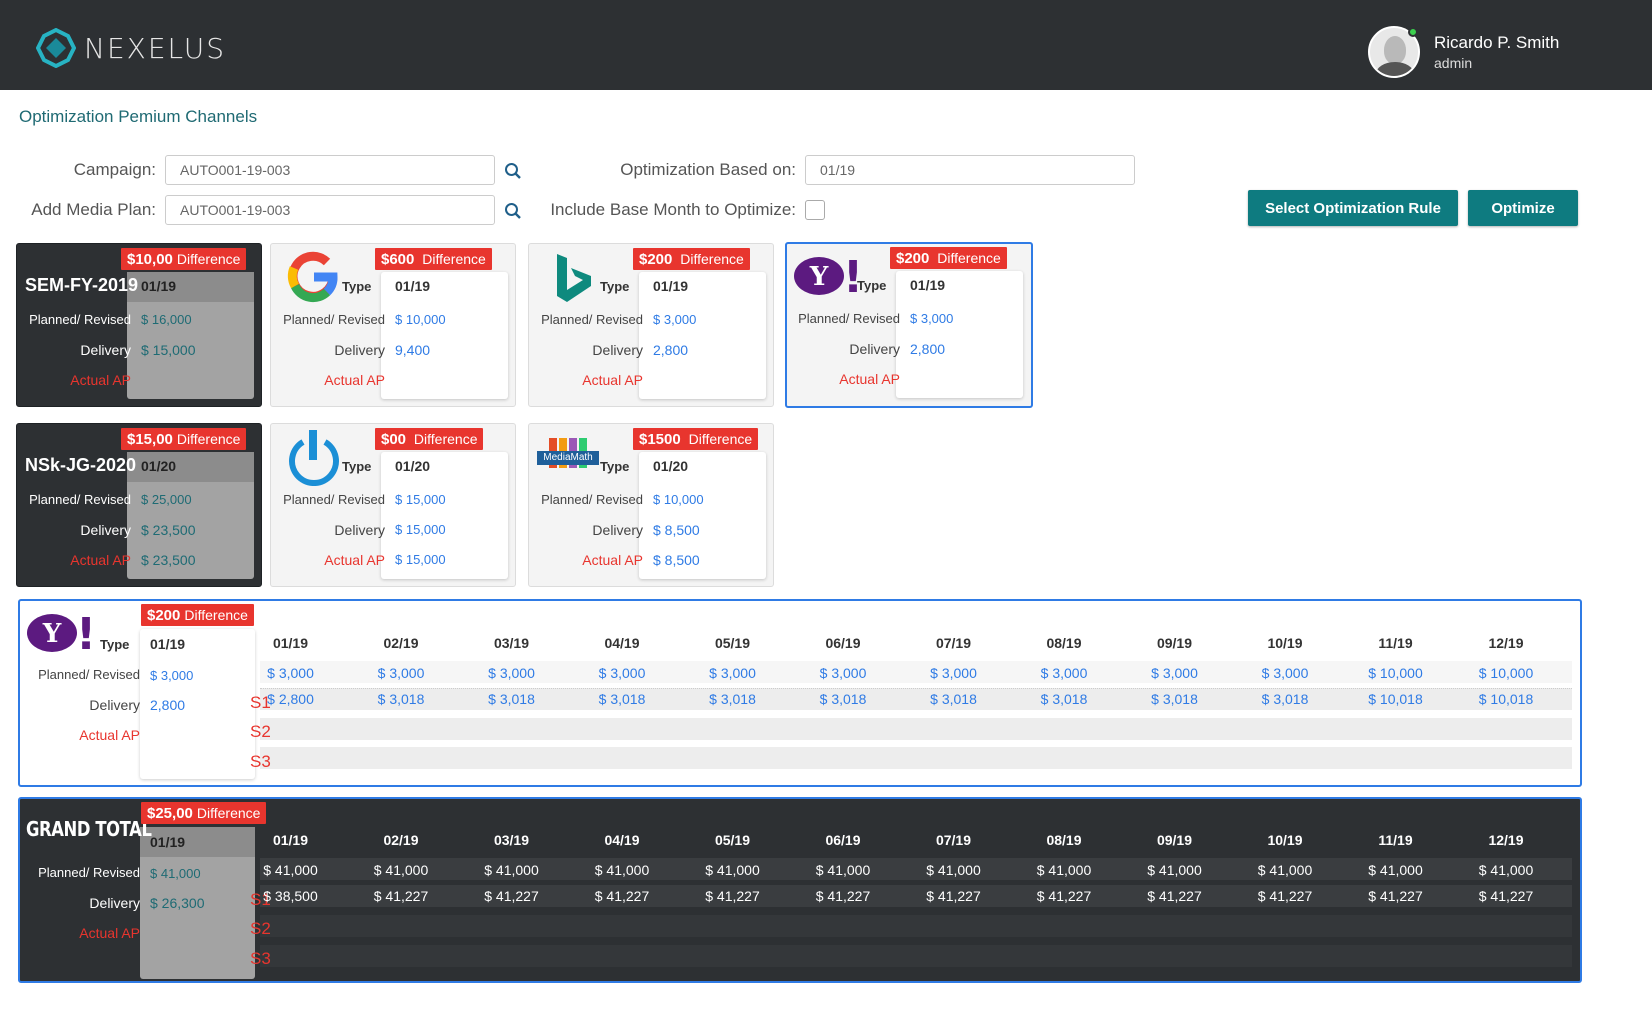 The height and width of the screenshot is (1014, 1652). Describe the element at coordinates (511, 643) in the screenshot. I see `month-header: 03/19` at that location.